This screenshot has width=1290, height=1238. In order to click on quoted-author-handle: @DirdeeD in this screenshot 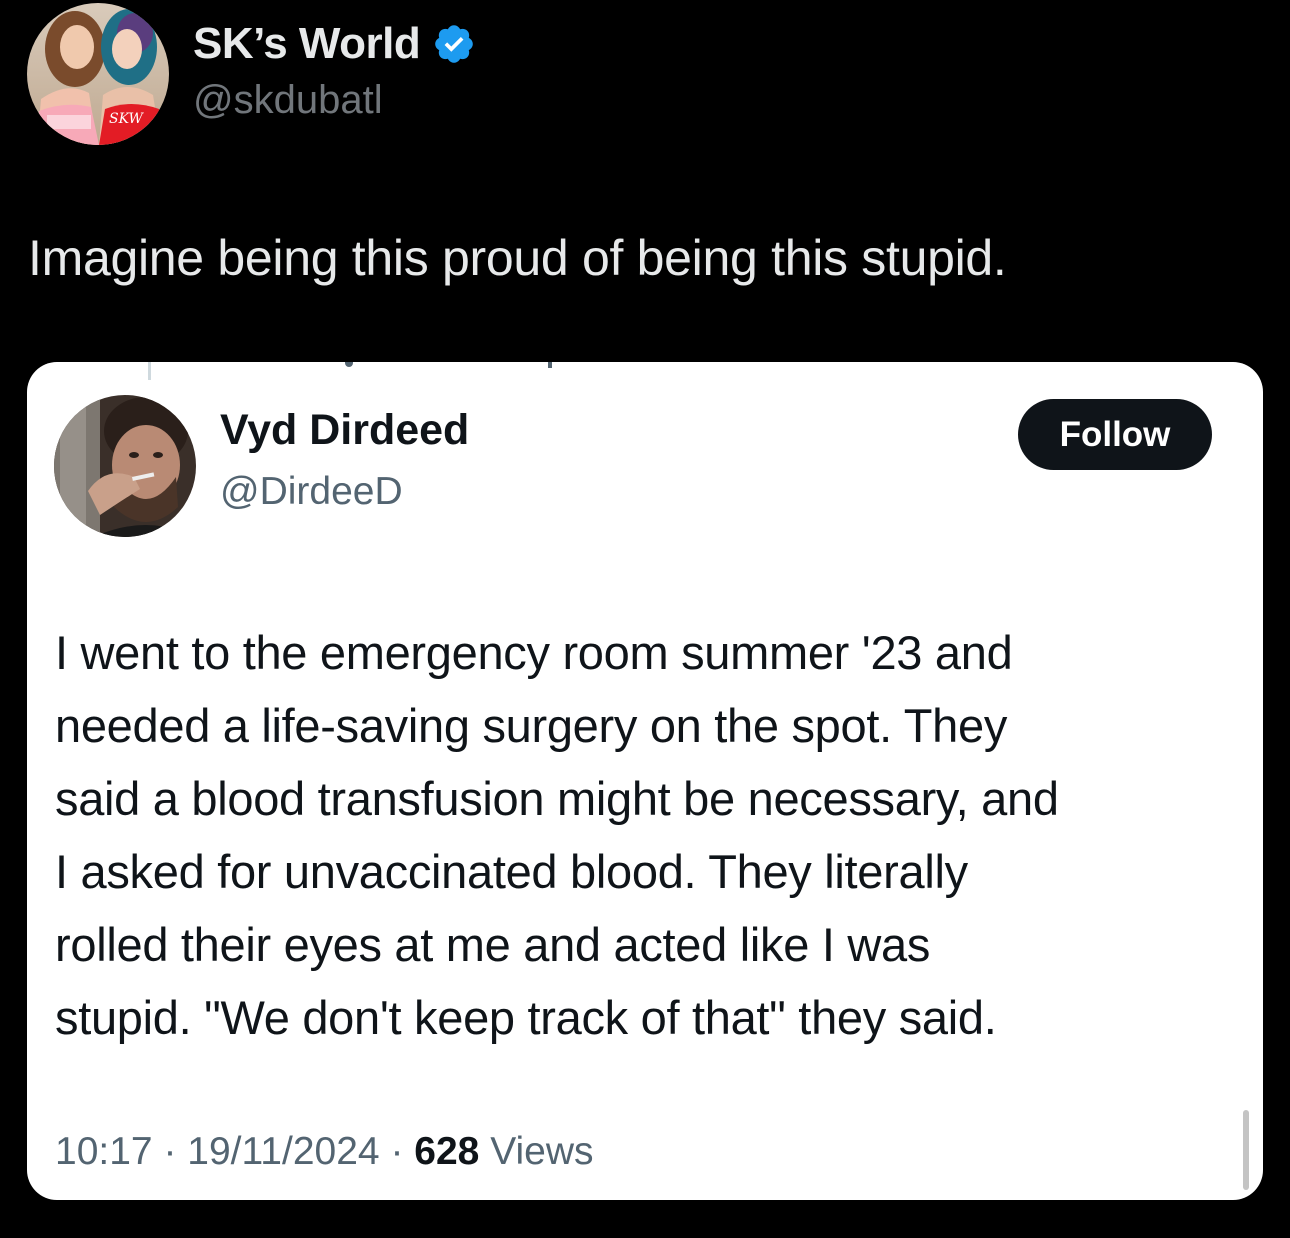, I will do `click(311, 491)`.